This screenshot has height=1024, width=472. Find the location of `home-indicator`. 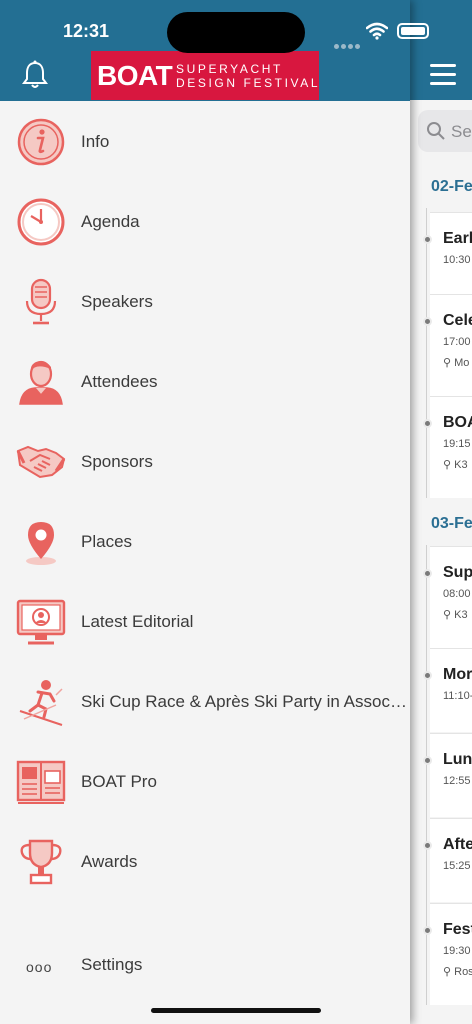

home-indicator is located at coordinates (236, 1010).